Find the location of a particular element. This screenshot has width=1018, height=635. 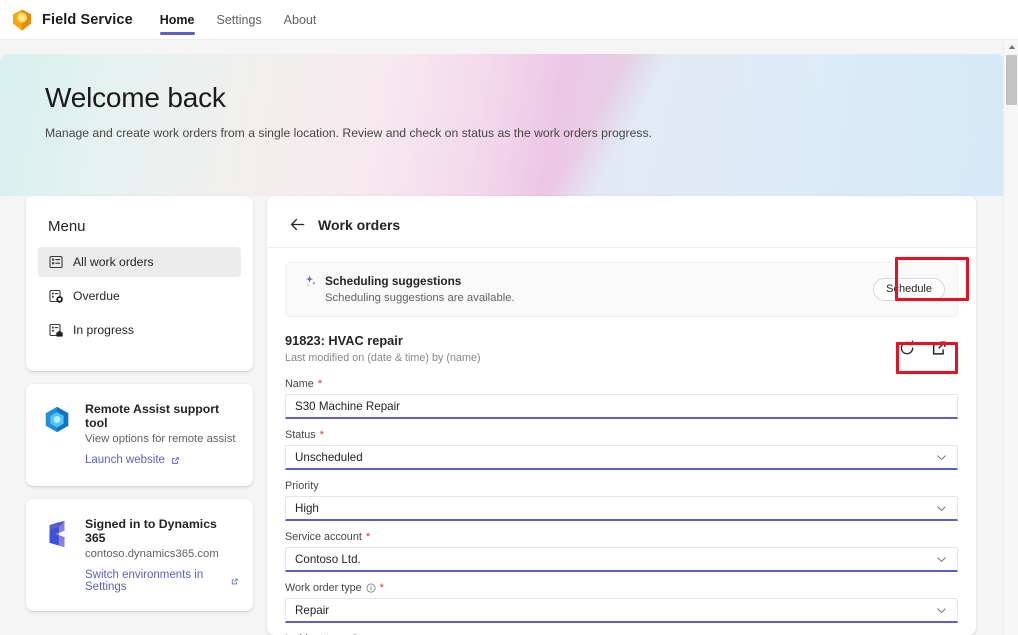

card-subtitle: View options for remote assist is located at coordinates (160, 439).